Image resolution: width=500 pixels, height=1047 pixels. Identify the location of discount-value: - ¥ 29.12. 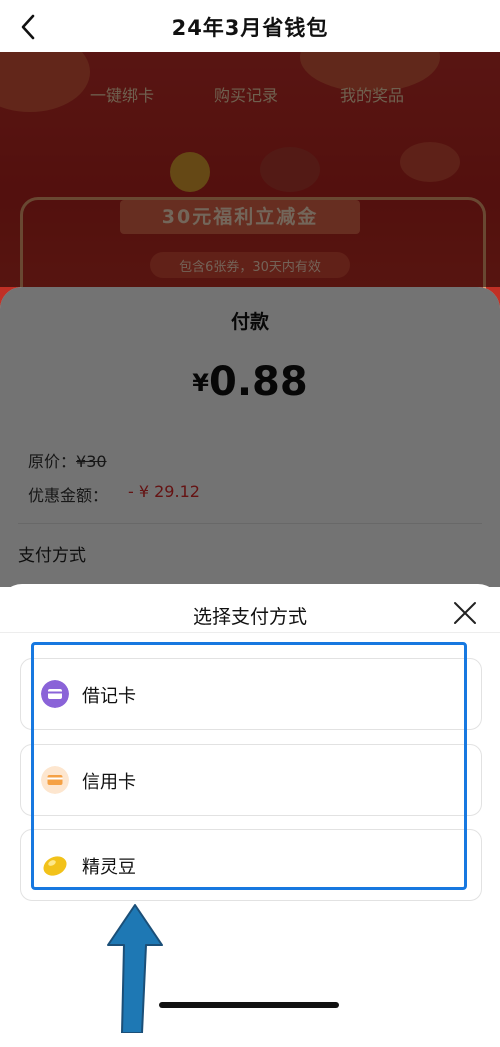
(164, 491).